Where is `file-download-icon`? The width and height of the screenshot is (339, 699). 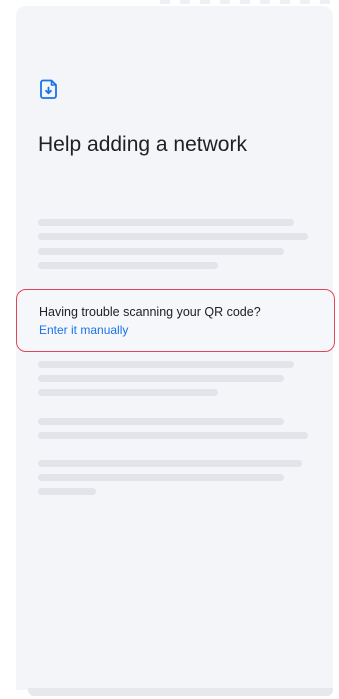
file-download-icon is located at coordinates (48, 89).